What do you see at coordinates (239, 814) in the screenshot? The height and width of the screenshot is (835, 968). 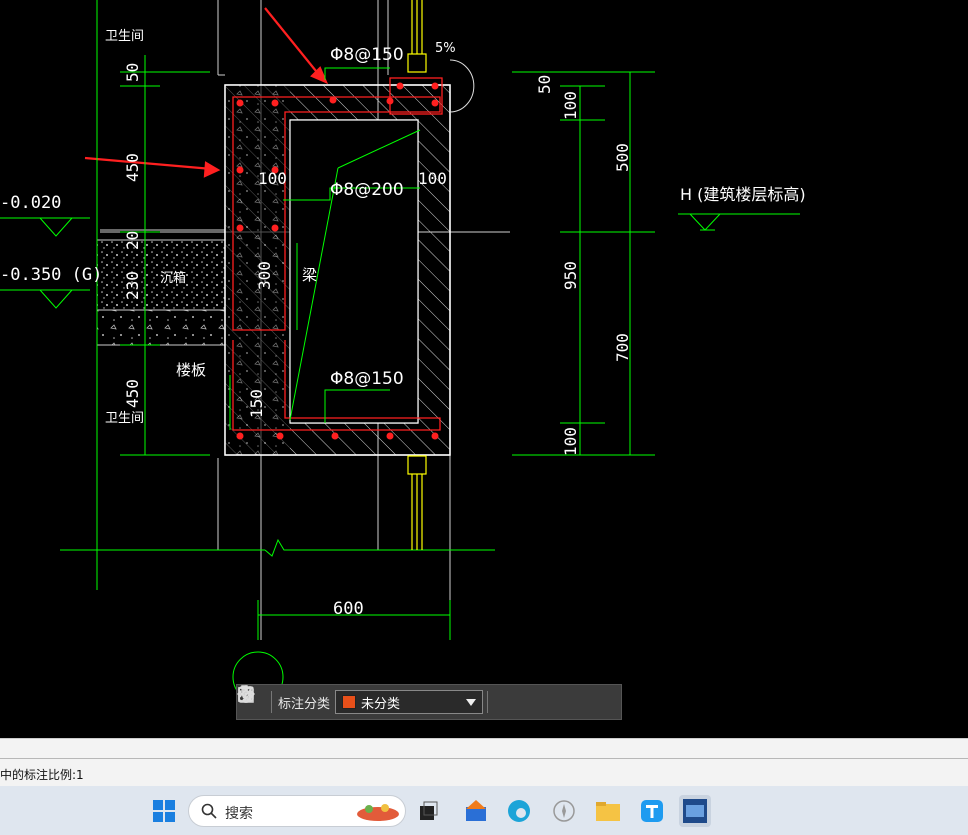 I see `search-placeholder-text: 搜索` at bounding box center [239, 814].